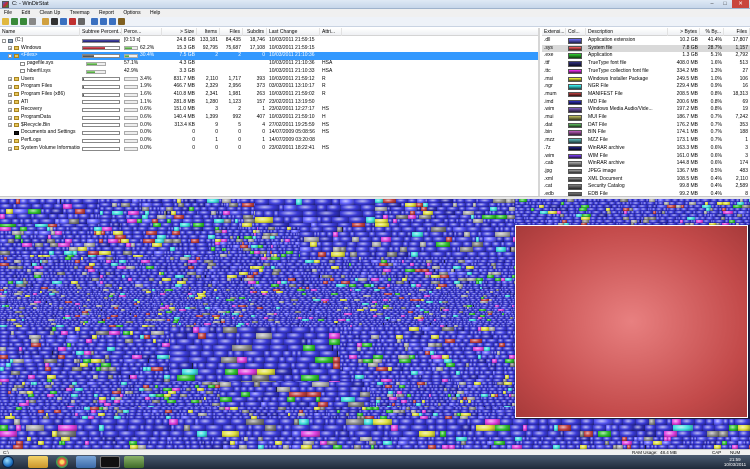 The width and height of the screenshot is (750, 469). What do you see at coordinates (208, 32) in the screenshot?
I see `column-items: Items` at bounding box center [208, 32].